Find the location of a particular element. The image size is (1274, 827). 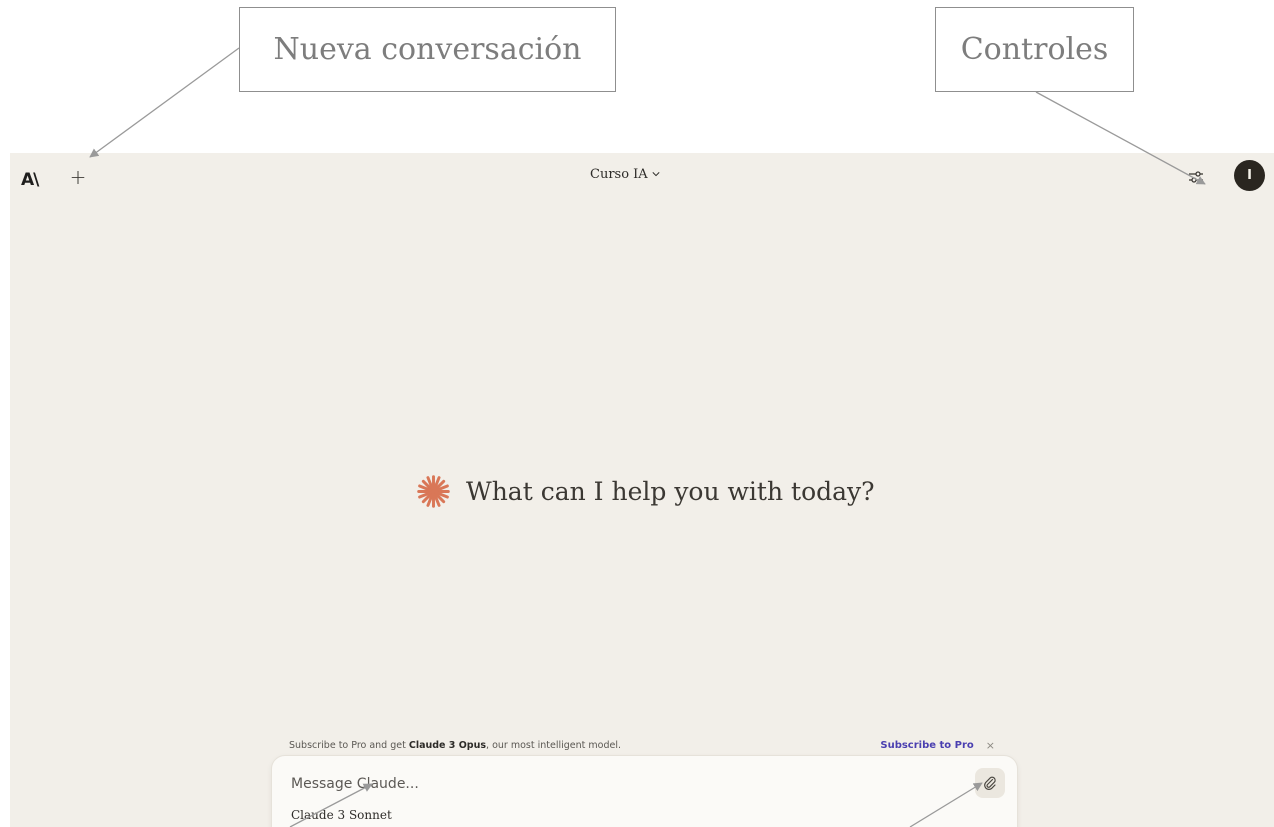

new-conversation-button: + is located at coordinates (78, 177).